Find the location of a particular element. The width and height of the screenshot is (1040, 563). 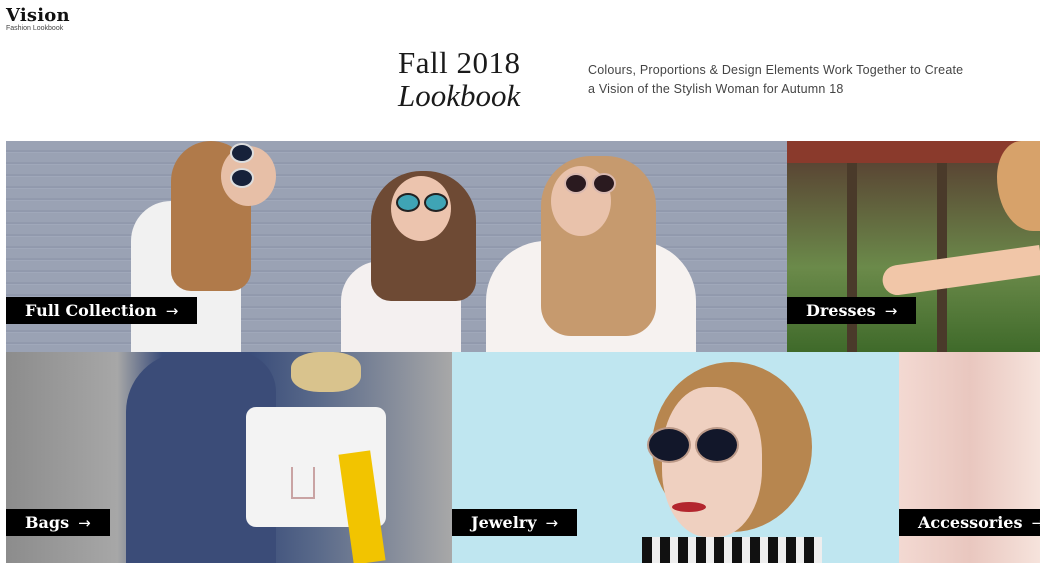

jewelry-label: Jewelry is located at coordinates (504, 522).